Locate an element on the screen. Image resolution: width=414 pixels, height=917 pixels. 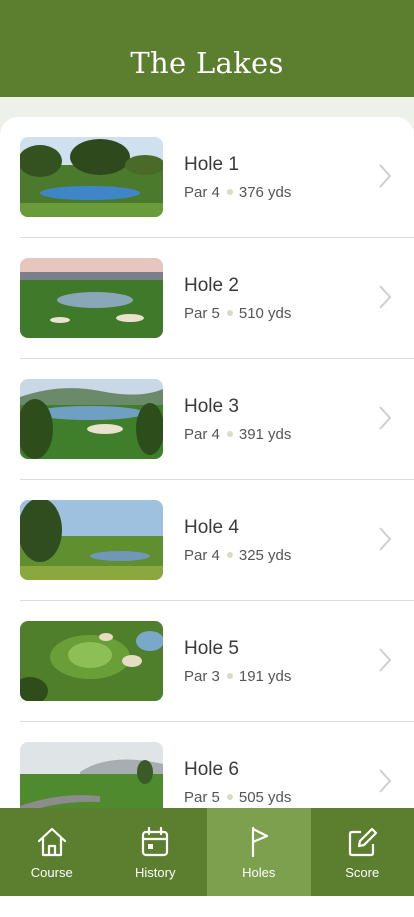
tab-history: History is located at coordinates (156, 852).